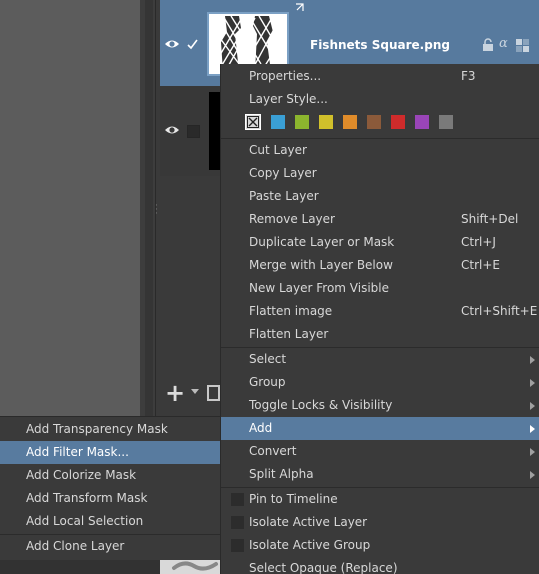  What do you see at coordinates (87, 498) in the screenshot?
I see `submenu-item-label: Add Transform Mask` at bounding box center [87, 498].